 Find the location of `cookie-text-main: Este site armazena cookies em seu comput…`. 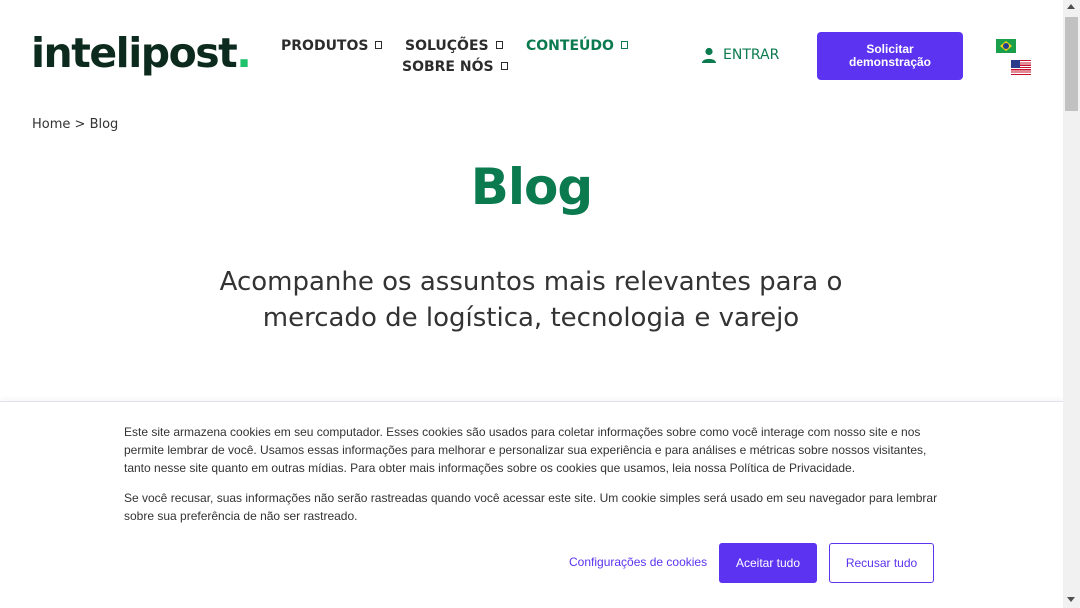

cookie-text-main: Este site armazena cookies em seu comput… is located at coordinates (525, 450).